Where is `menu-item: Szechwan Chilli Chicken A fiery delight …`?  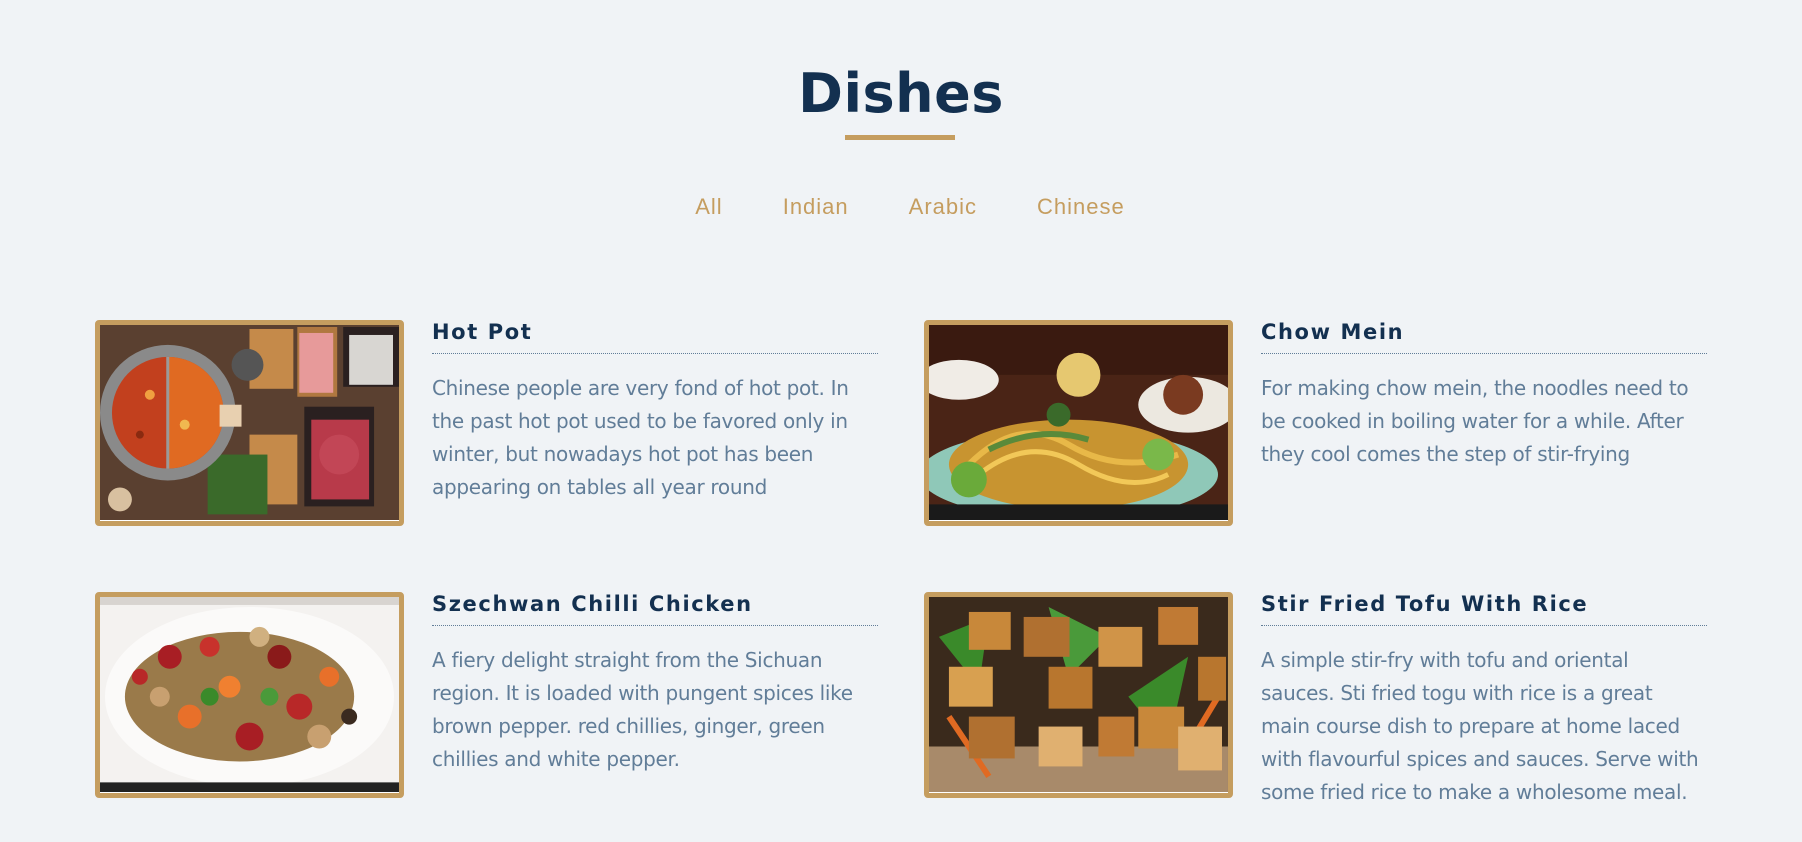
menu-item: Szechwan Chilli Chicken A fiery delight … is located at coordinates (486, 695).